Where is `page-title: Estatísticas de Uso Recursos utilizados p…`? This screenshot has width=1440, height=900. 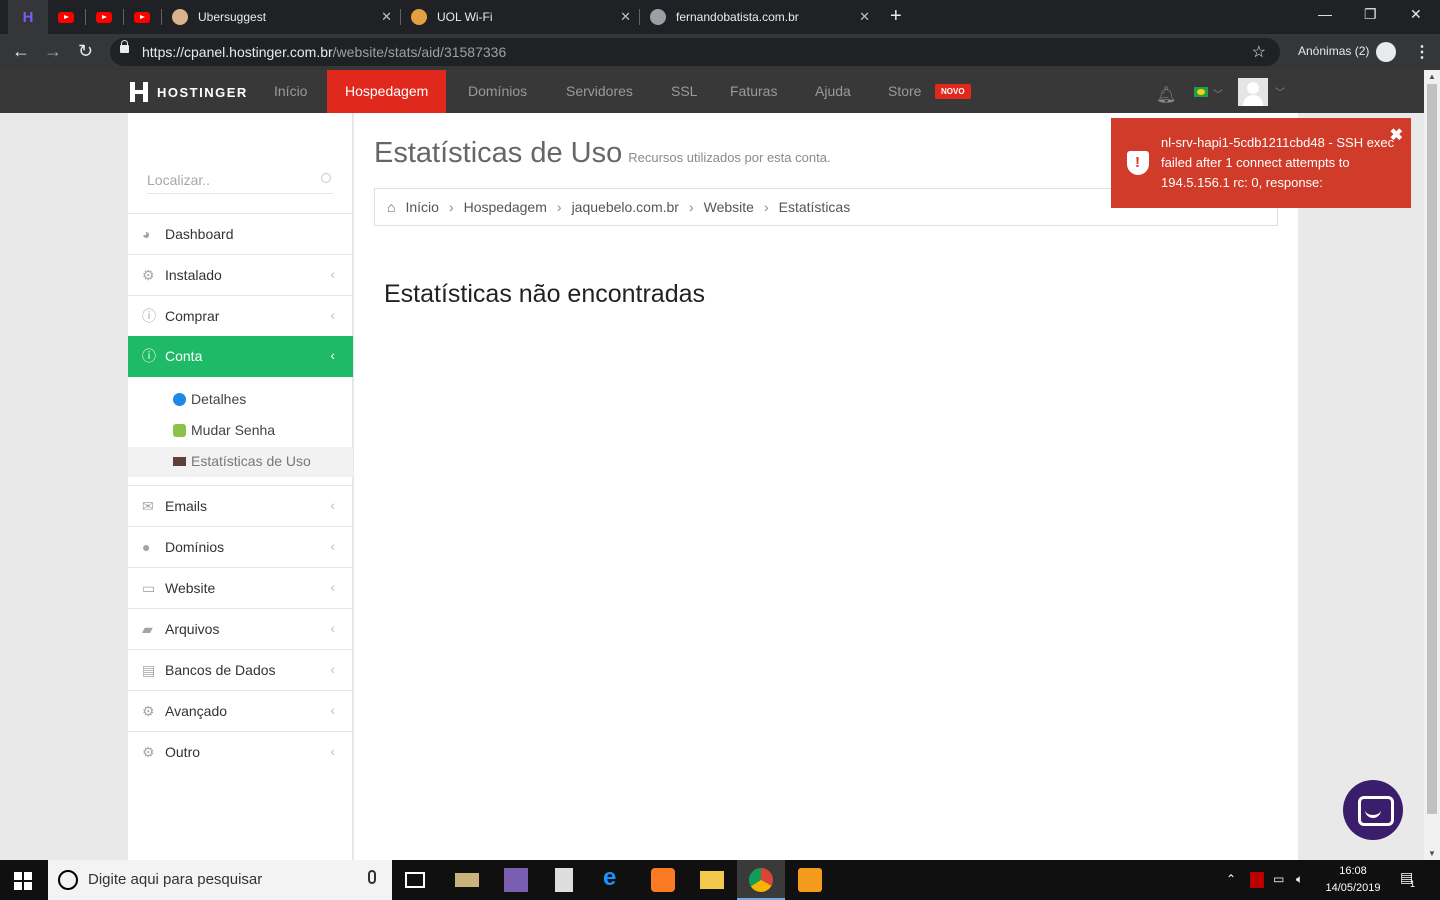
page-title: Estatísticas de Uso Recursos utilizados p… is located at coordinates (602, 153).